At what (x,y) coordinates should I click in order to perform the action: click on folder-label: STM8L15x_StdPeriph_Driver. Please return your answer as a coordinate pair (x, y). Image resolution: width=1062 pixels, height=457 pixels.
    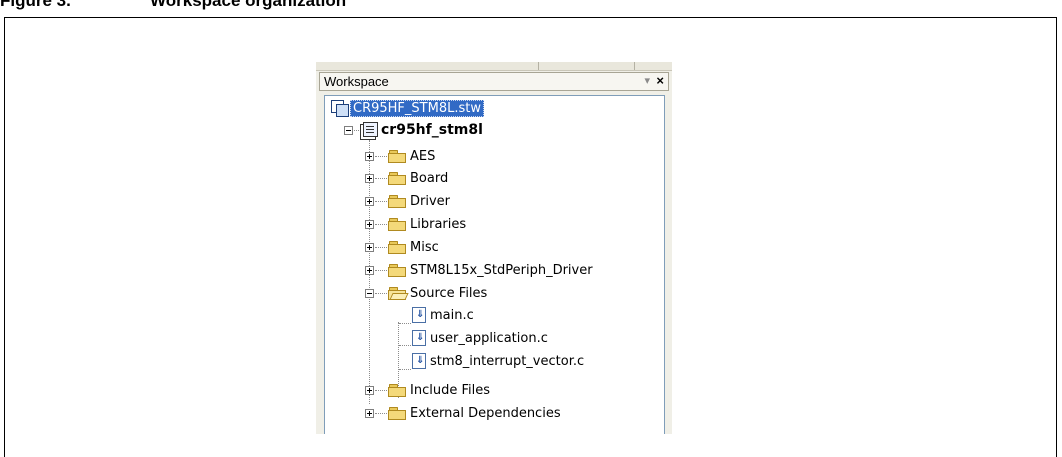
    Looking at the image, I should click on (501, 270).